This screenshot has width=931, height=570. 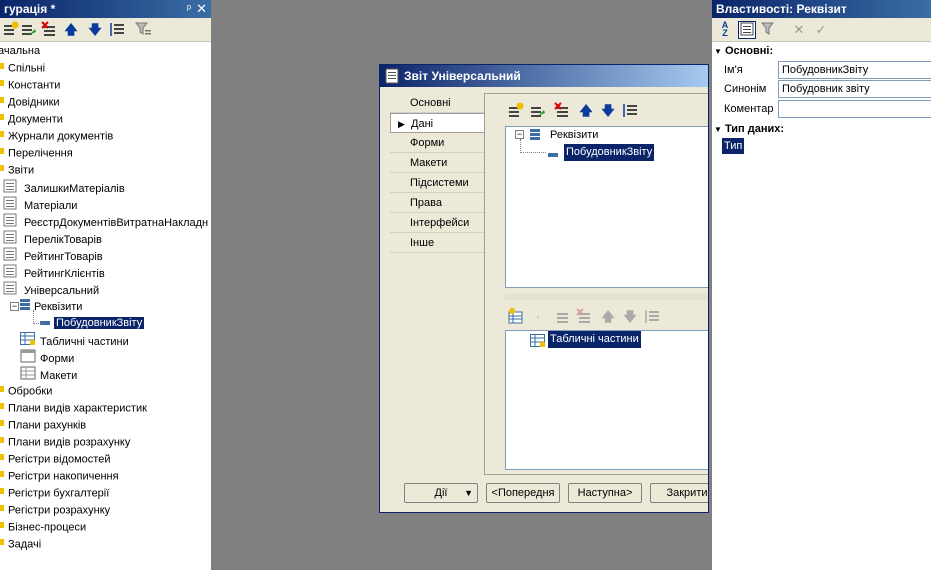 What do you see at coordinates (584, 317) in the screenshot?
I see `delete-table-icon` at bounding box center [584, 317].